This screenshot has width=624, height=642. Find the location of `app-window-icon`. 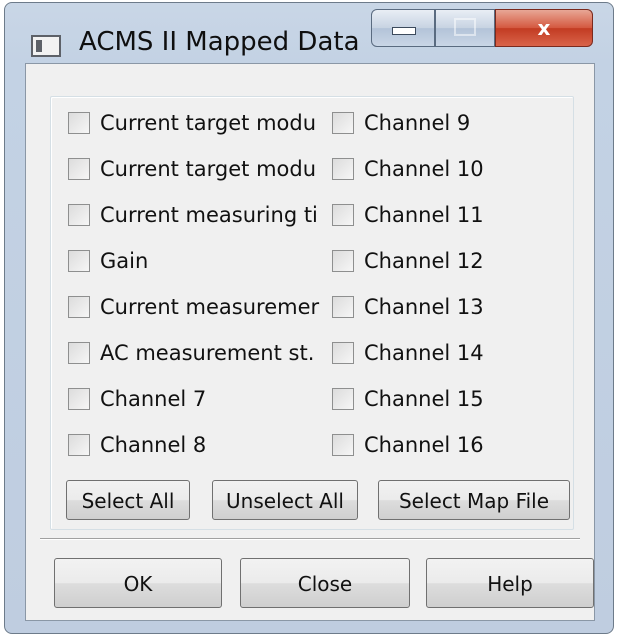

app-window-icon is located at coordinates (46, 46).